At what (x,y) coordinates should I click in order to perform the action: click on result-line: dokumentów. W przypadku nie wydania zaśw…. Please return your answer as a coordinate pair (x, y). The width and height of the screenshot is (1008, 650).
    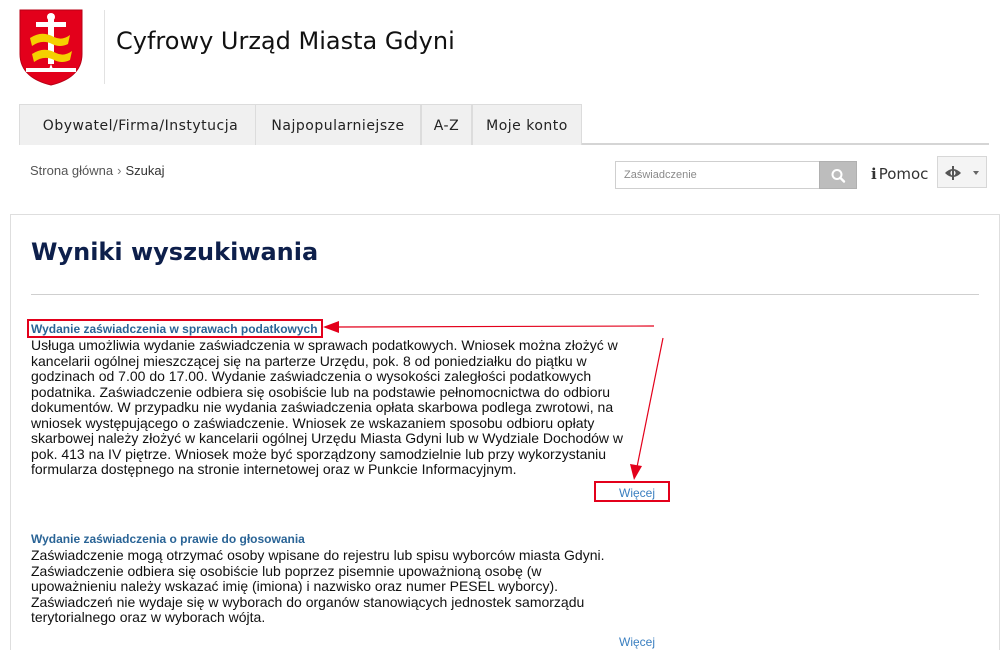
    Looking at the image, I should click on (322, 407).